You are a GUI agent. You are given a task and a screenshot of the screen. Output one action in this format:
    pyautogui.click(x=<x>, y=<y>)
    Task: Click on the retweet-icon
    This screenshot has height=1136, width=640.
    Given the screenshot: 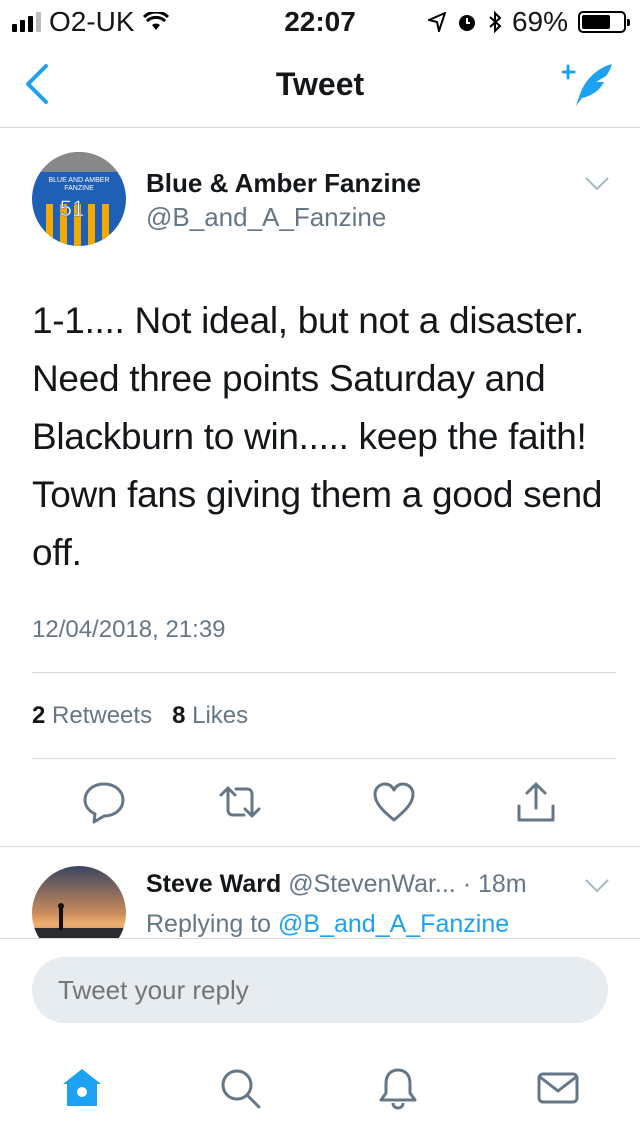 What is the action you would take?
    pyautogui.click(x=240, y=802)
    